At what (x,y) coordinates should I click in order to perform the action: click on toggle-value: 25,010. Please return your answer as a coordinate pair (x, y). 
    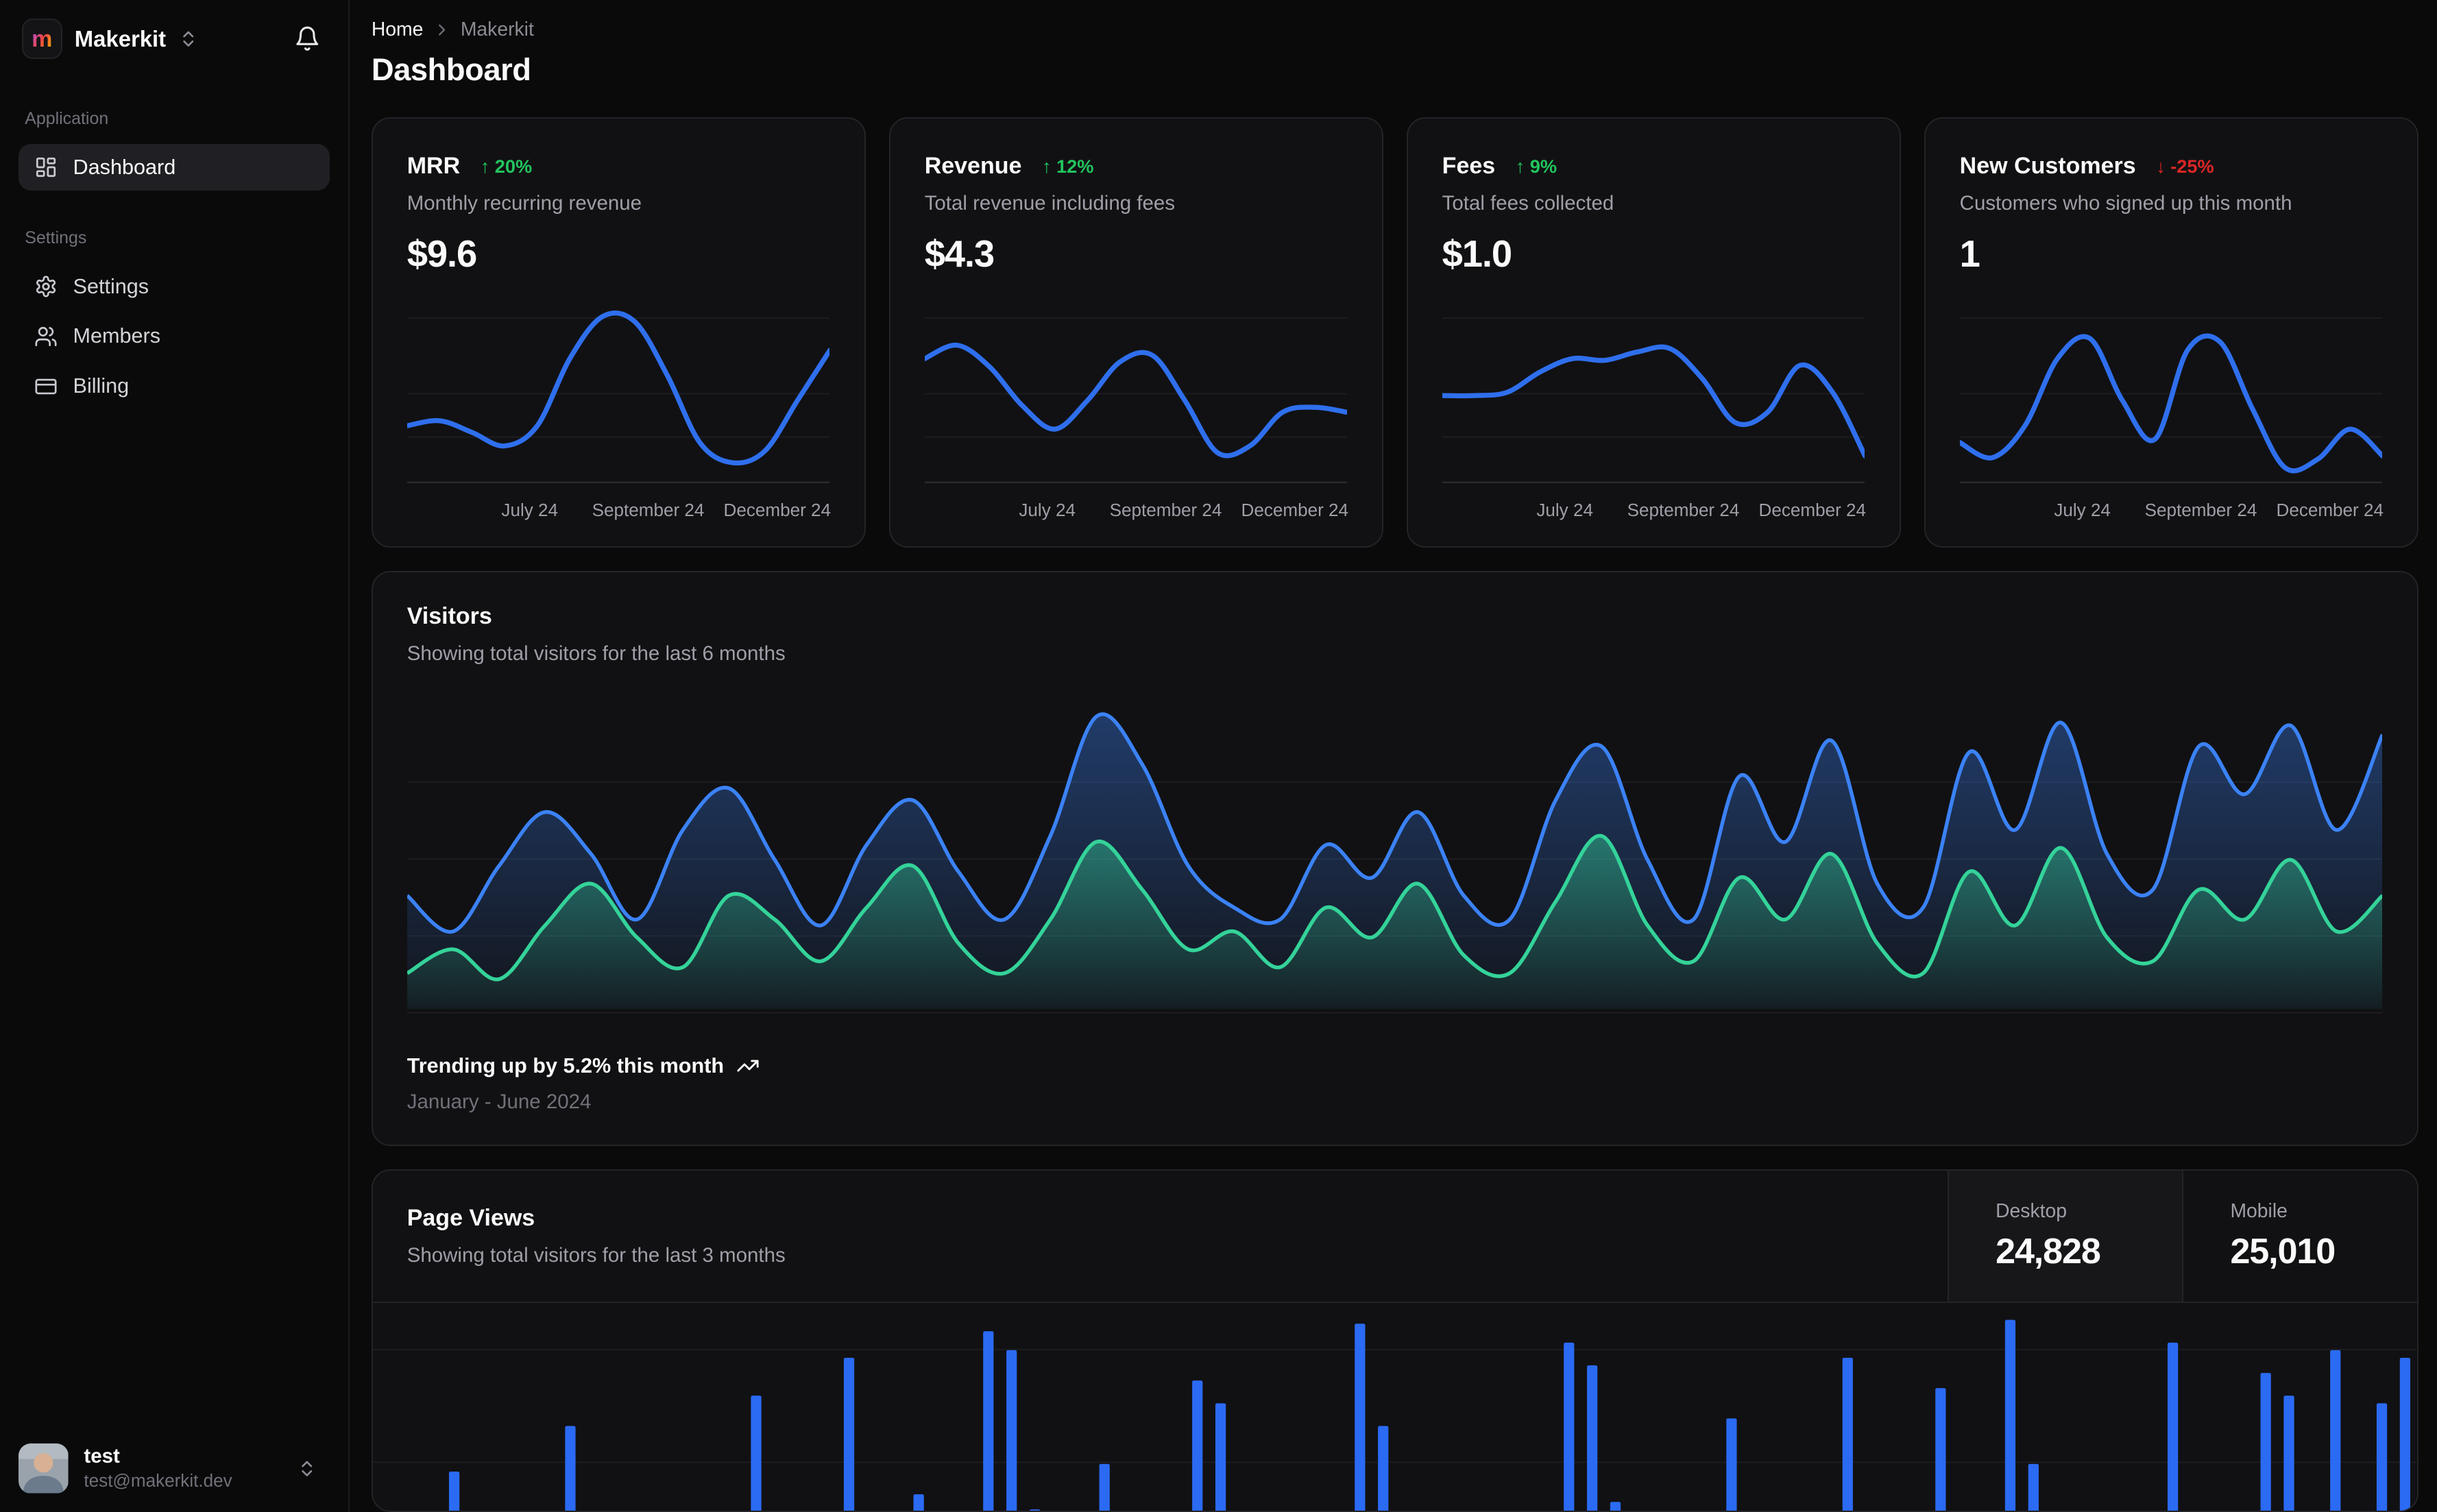
    Looking at the image, I should click on (2283, 1251).